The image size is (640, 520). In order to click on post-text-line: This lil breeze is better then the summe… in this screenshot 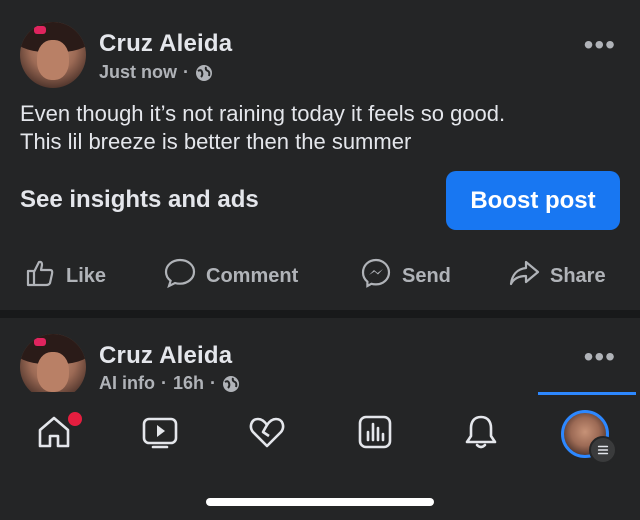, I will do `click(216, 141)`.